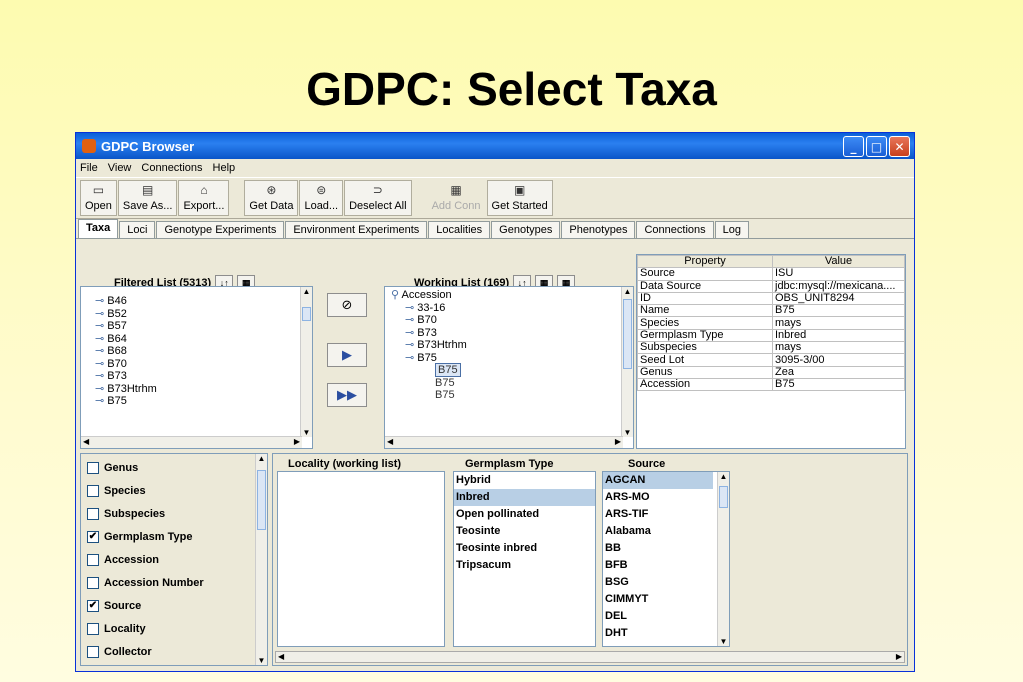  Describe the element at coordinates (378, 198) in the screenshot. I see `deselect-all-button: ⊃ Deselect All` at that location.